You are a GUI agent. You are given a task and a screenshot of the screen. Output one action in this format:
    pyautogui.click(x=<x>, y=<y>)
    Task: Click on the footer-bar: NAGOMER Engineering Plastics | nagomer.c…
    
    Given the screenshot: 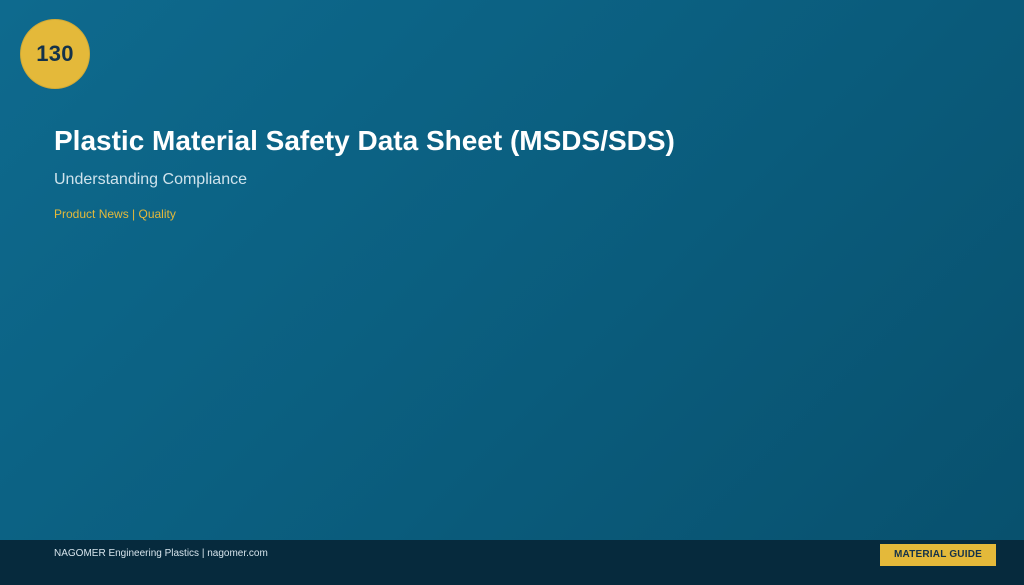 What is the action you would take?
    pyautogui.click(x=512, y=562)
    